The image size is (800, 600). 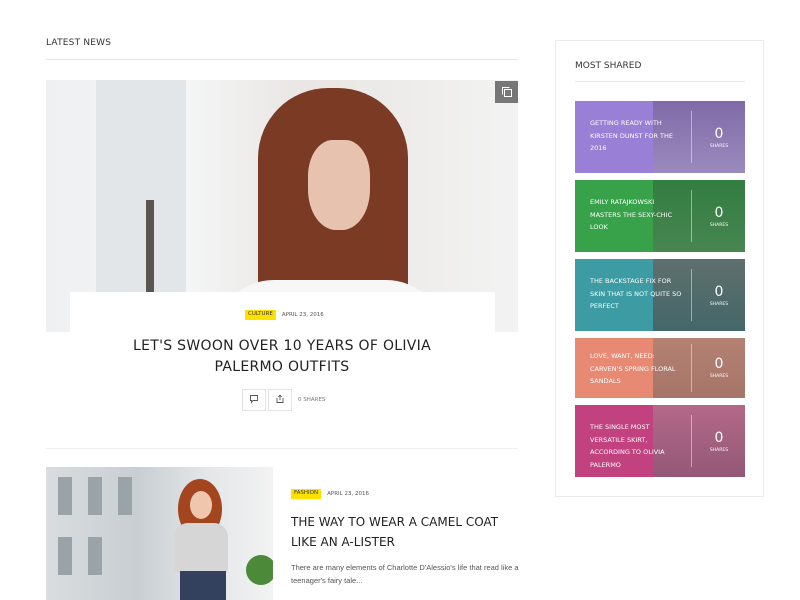 I want to click on second-article-image, so click(x=159, y=533).